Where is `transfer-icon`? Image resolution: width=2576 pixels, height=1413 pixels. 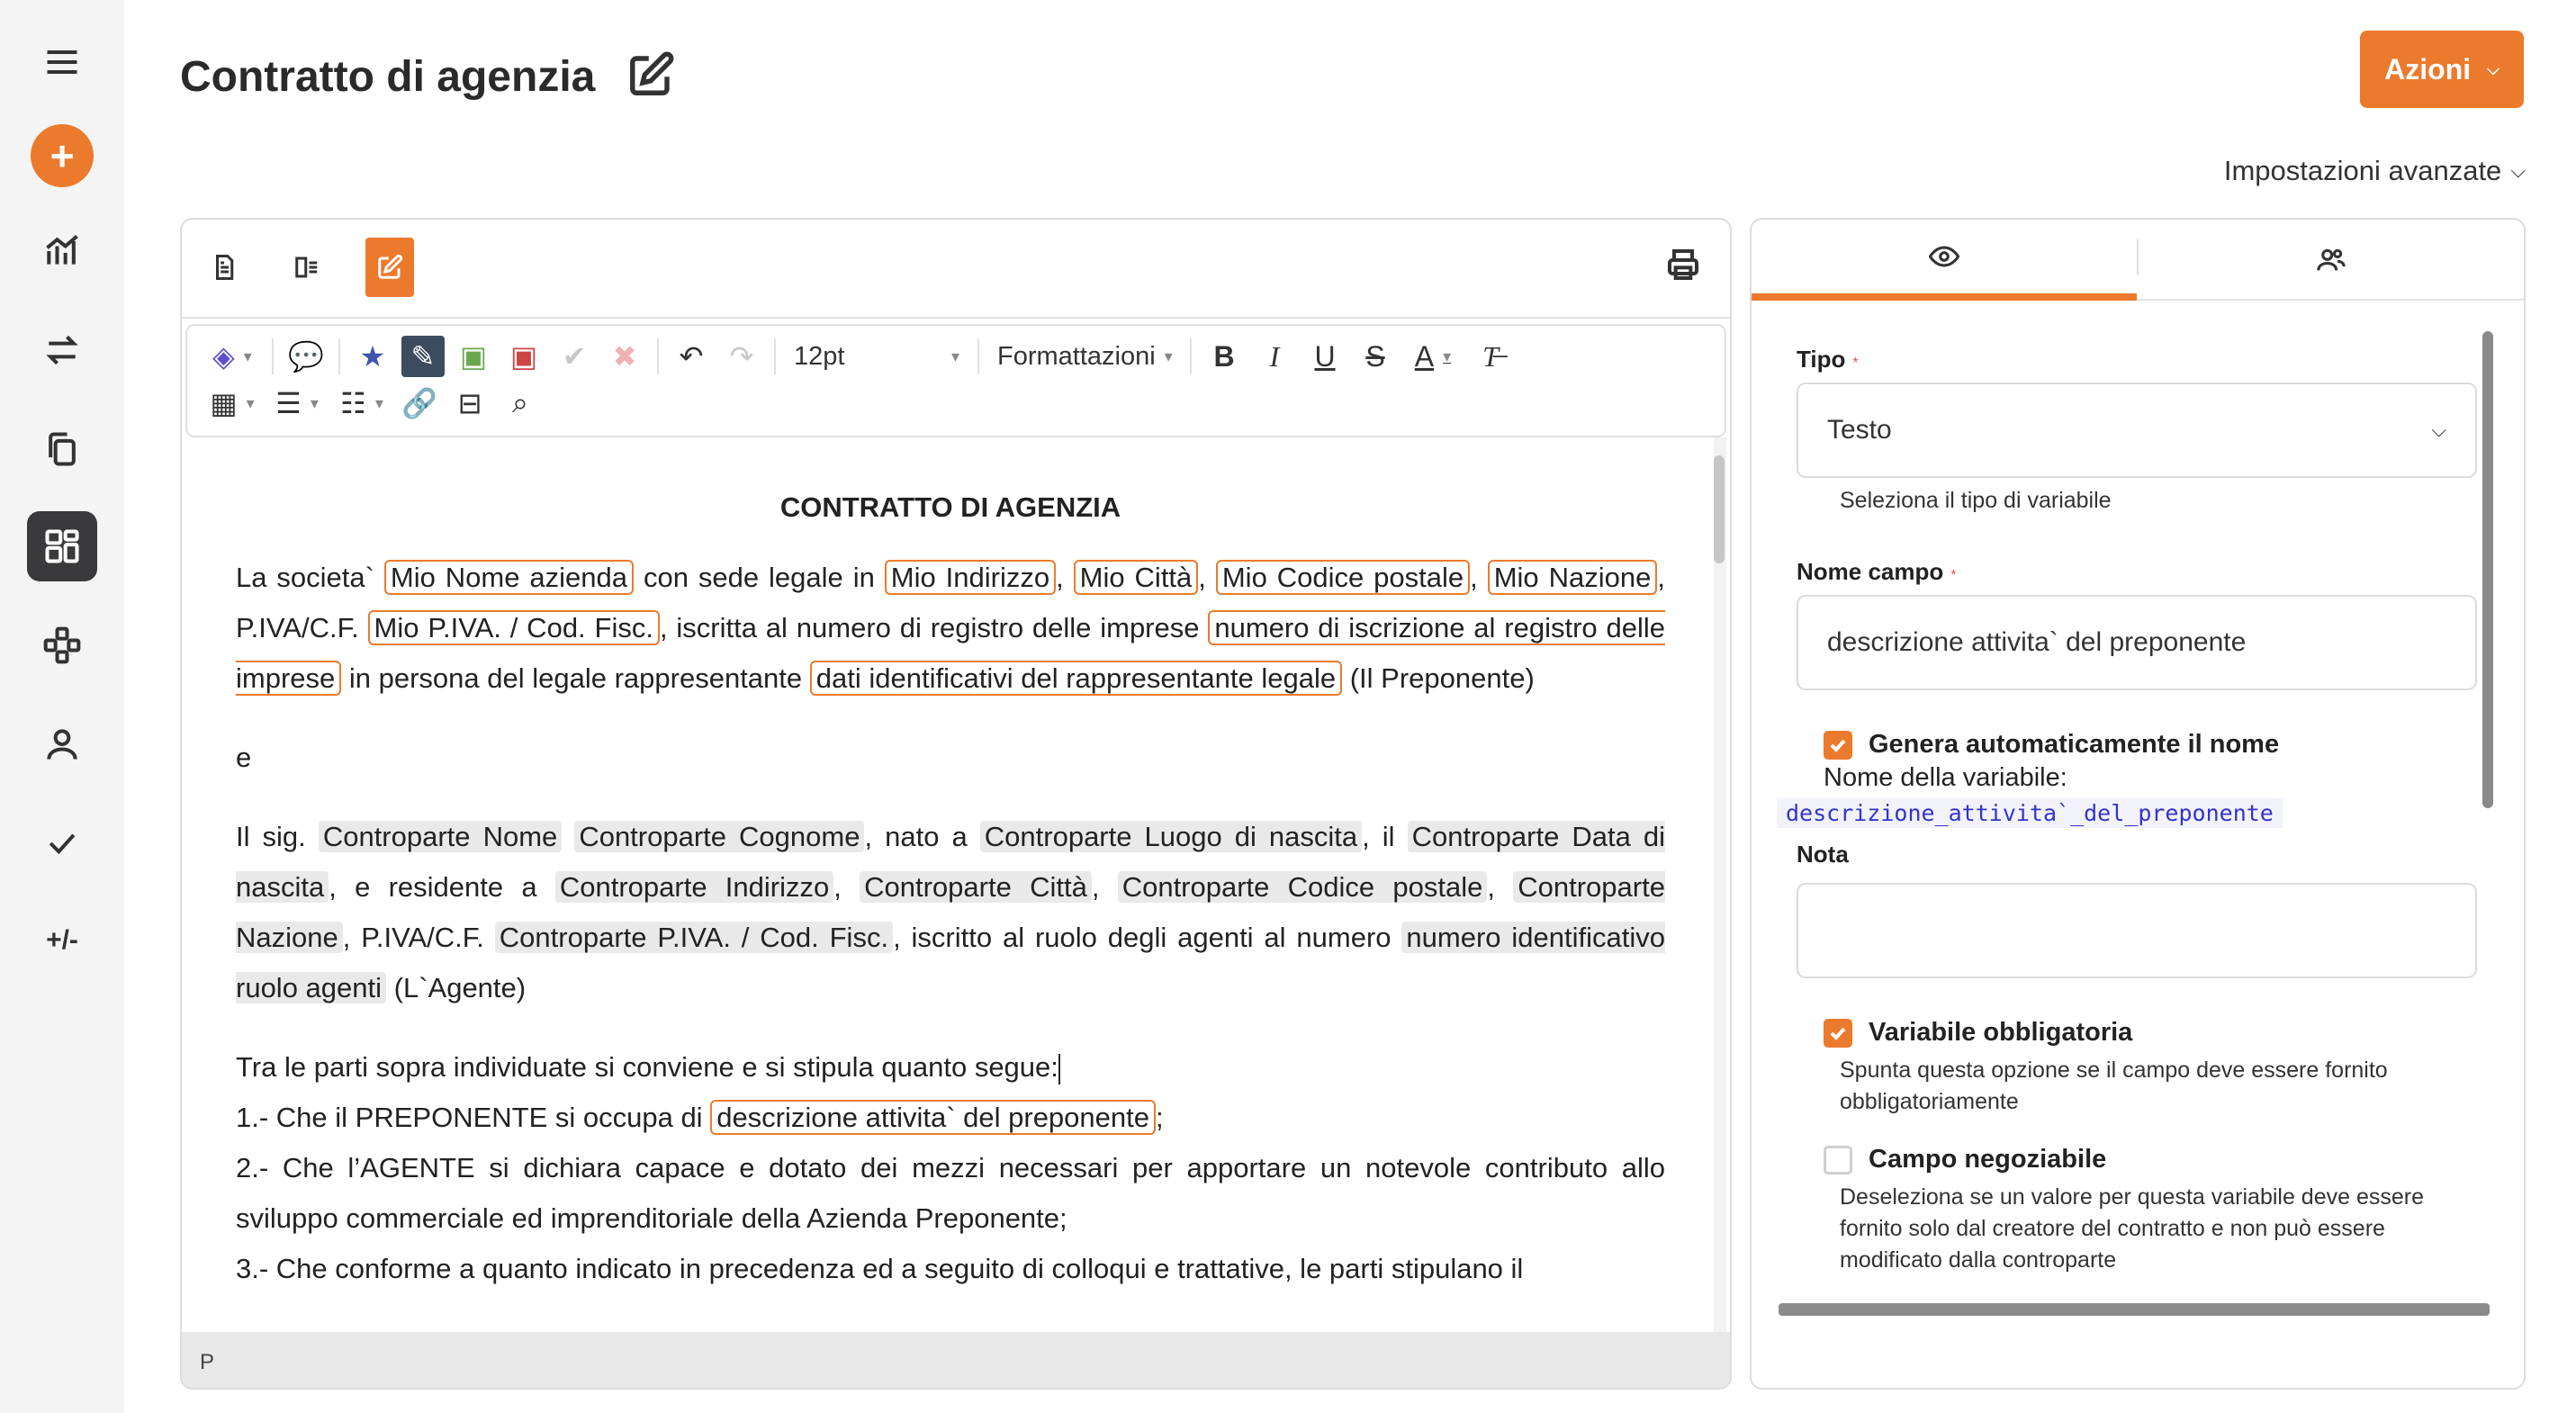 transfer-icon is located at coordinates (62, 350).